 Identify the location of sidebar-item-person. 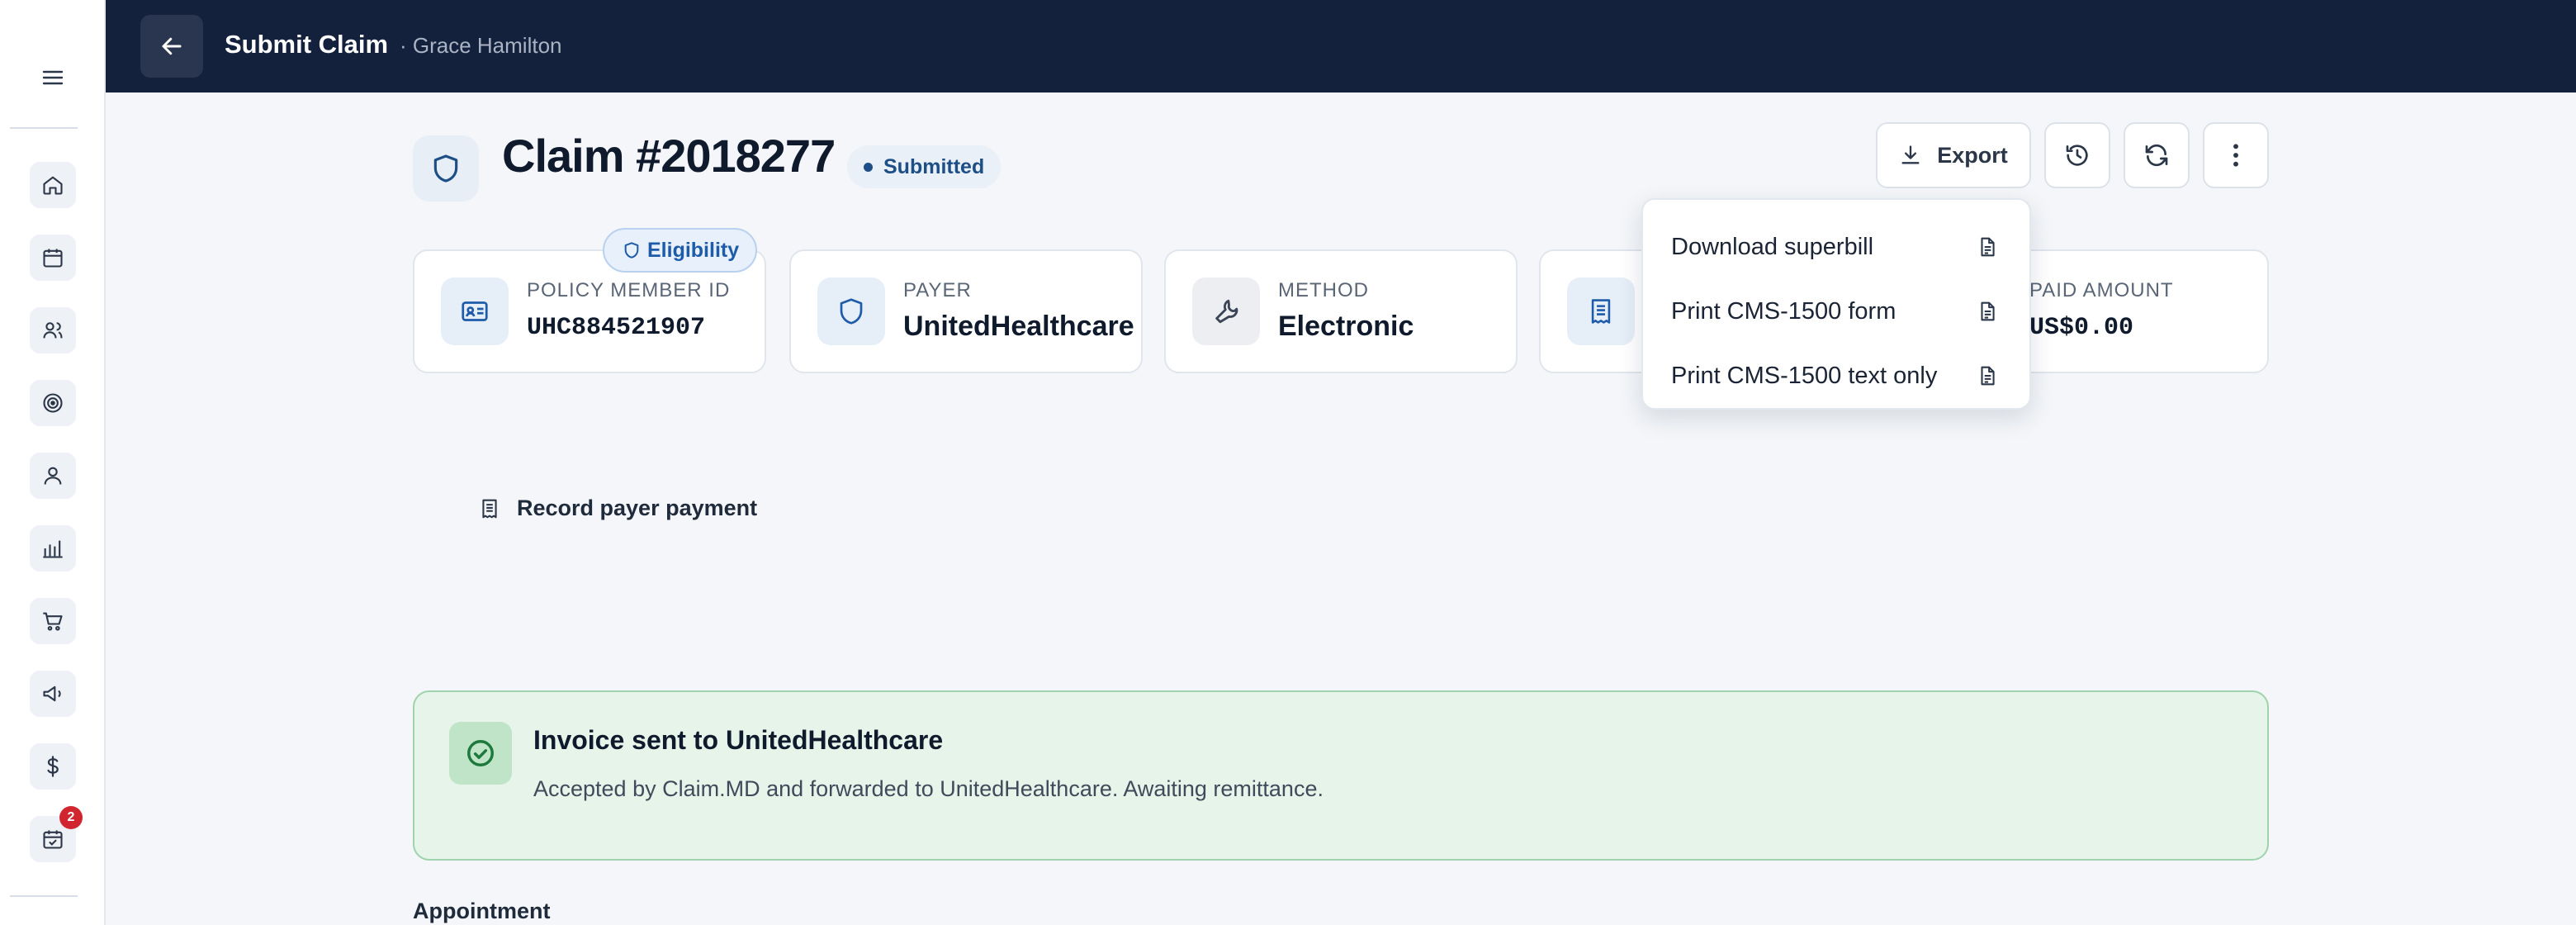
(53, 476).